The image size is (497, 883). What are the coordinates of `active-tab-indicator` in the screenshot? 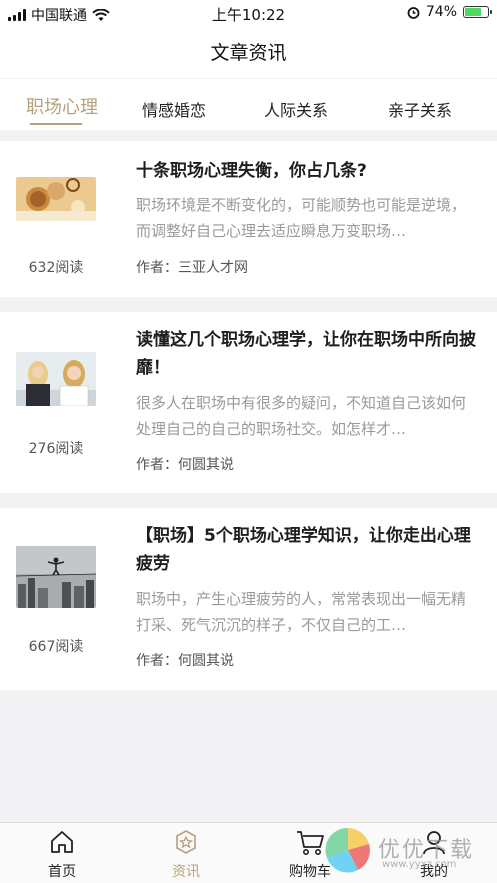 It's located at (56, 124).